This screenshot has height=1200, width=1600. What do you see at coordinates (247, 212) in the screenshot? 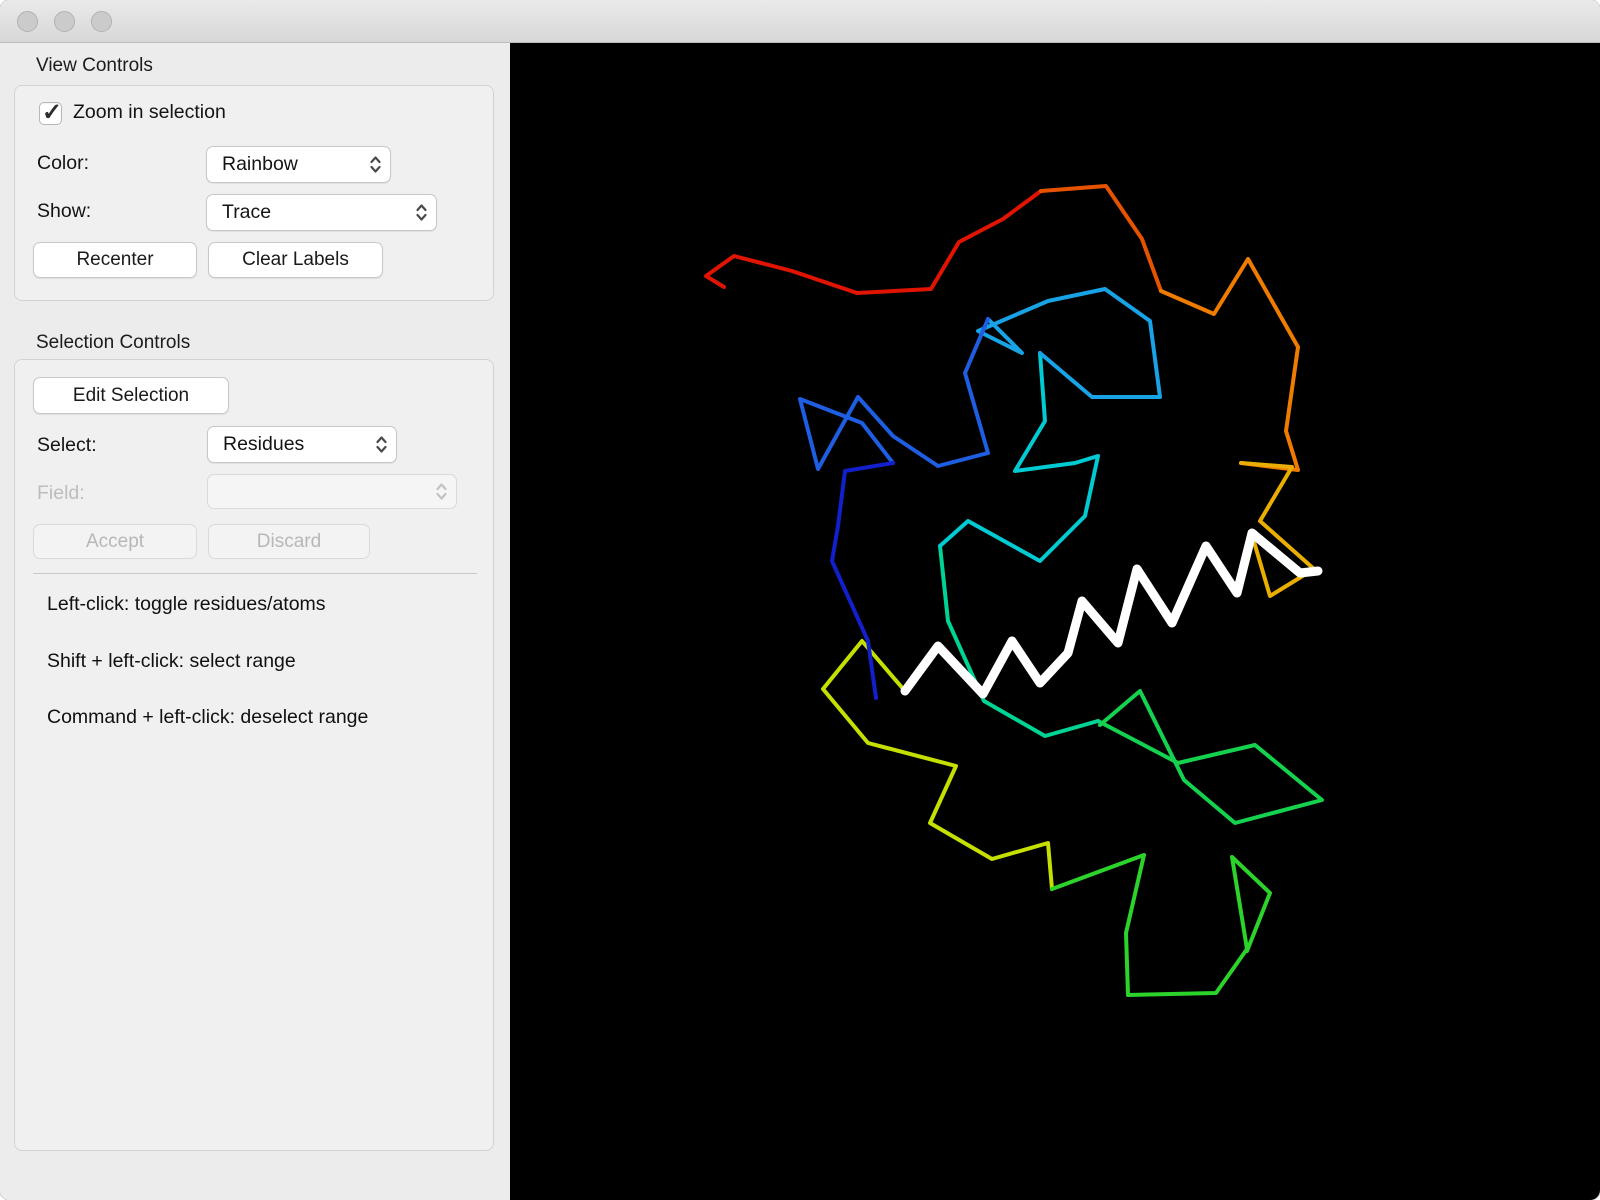
I see `show-dropdown-value: Trace` at bounding box center [247, 212].